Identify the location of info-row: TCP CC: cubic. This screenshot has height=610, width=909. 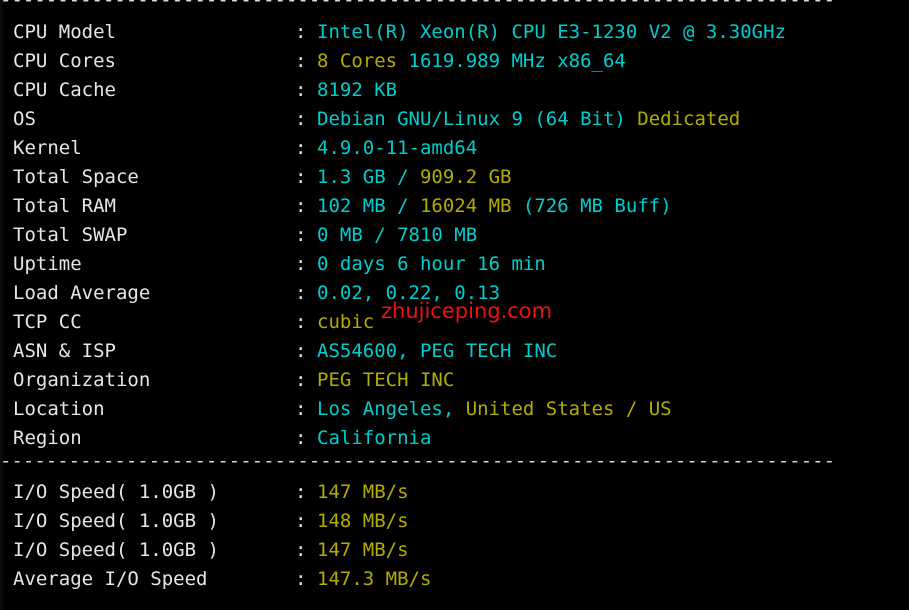
(458, 322).